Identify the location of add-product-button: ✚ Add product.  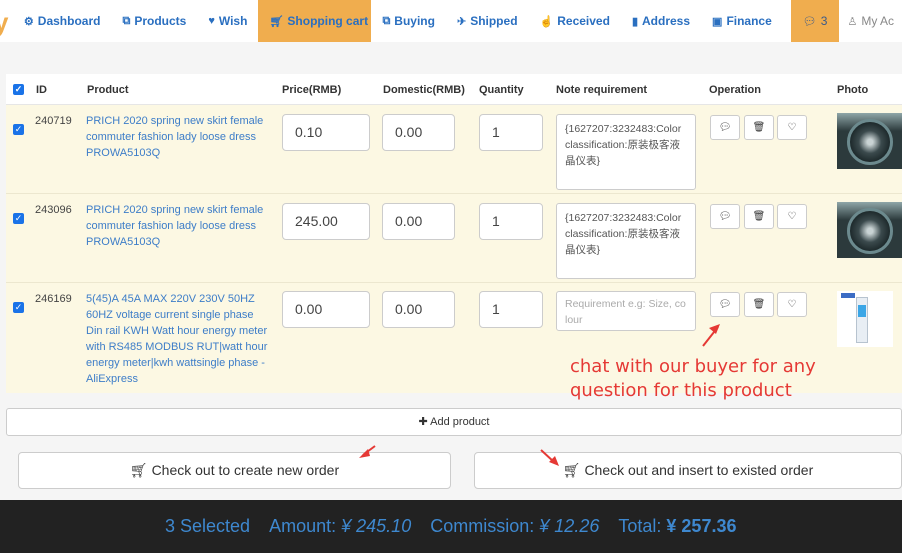
(454, 422).